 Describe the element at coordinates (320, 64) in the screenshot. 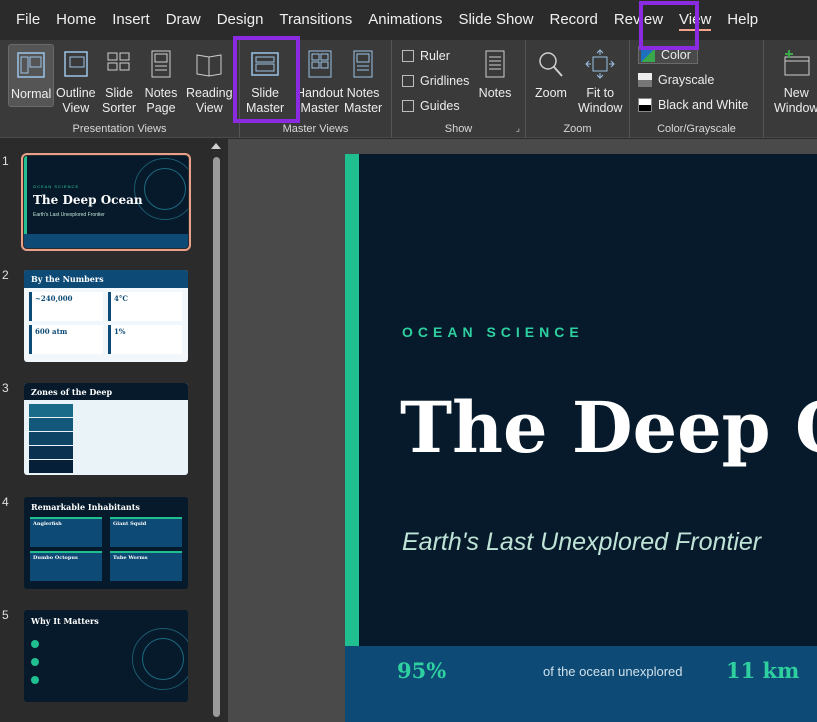

I see `handout-master-icon` at that location.